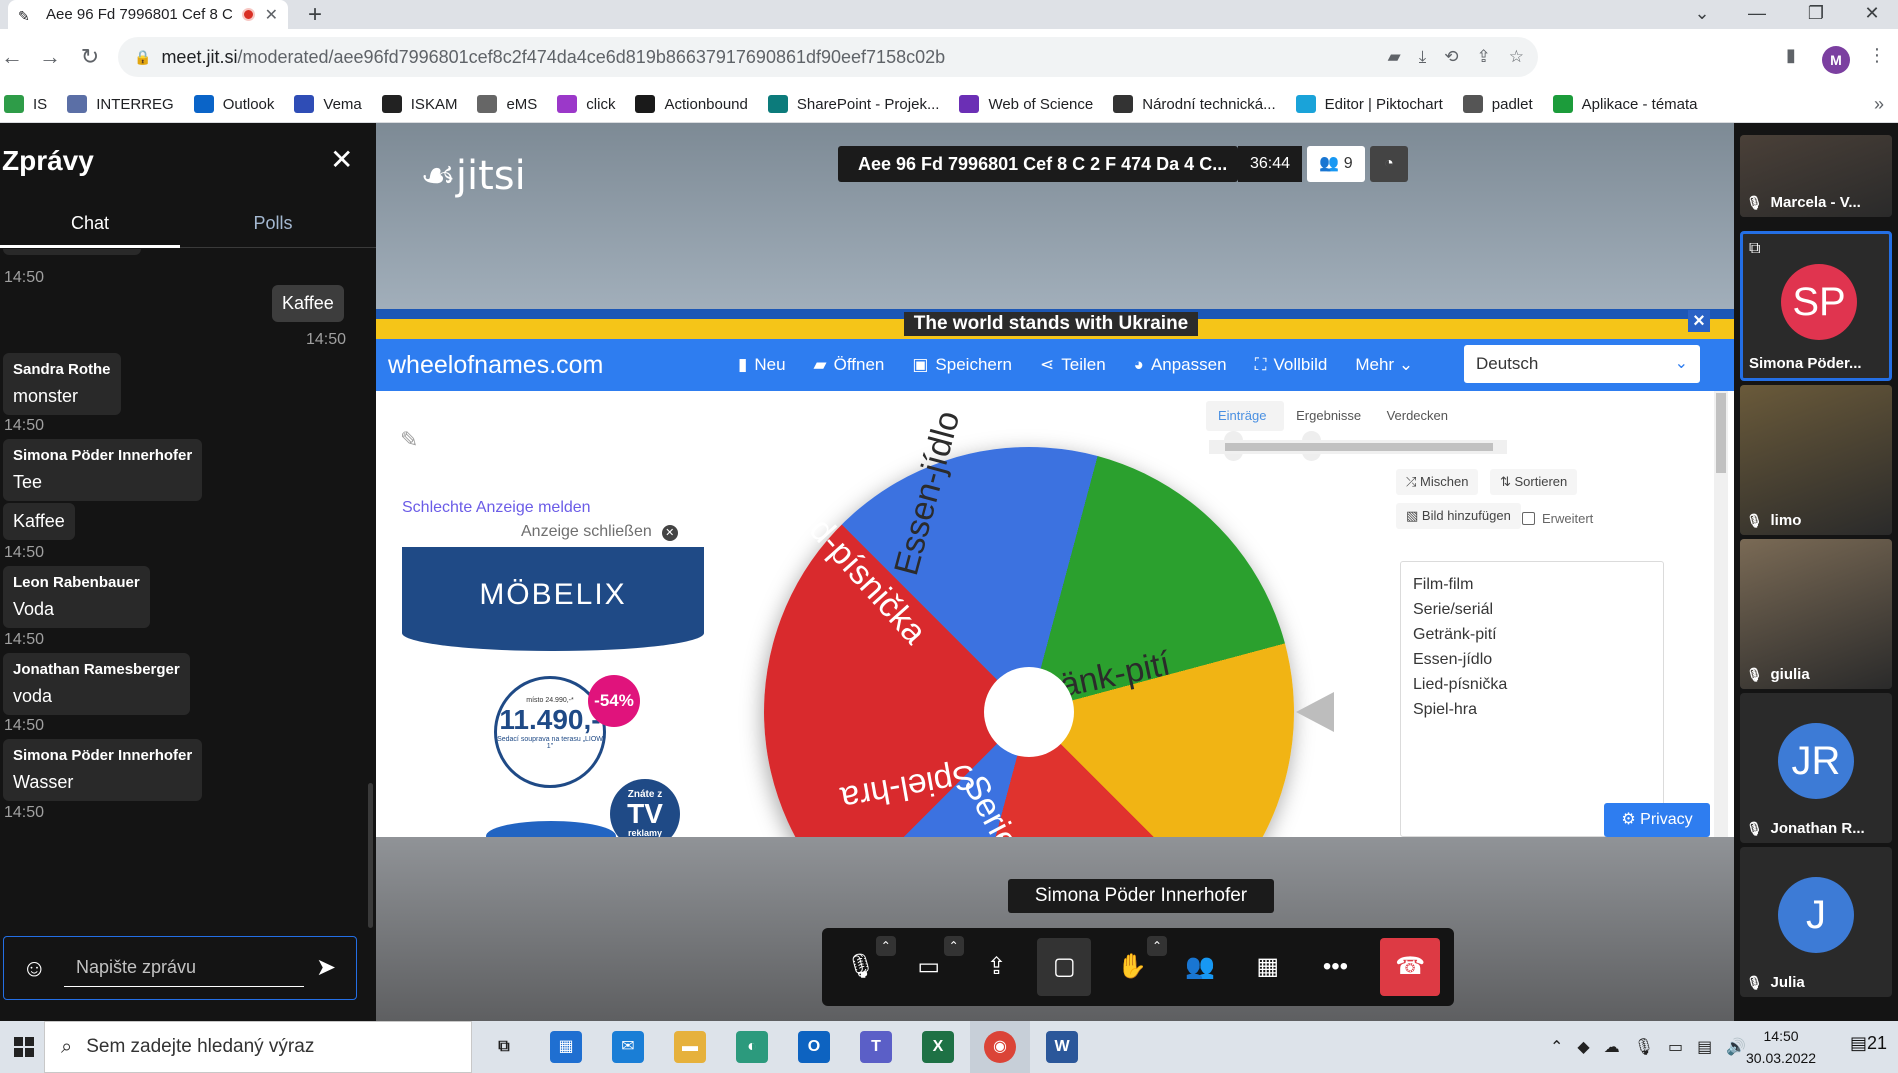 The image size is (1898, 1073). What do you see at coordinates (12, 57) in the screenshot?
I see `back-icon: ←` at bounding box center [12, 57].